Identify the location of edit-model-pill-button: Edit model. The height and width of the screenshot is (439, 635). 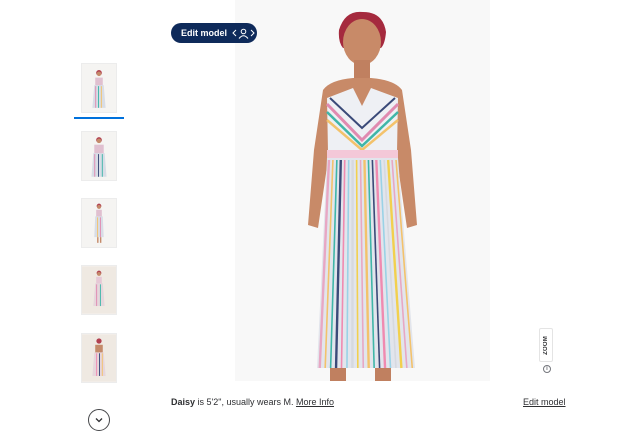
(214, 33).